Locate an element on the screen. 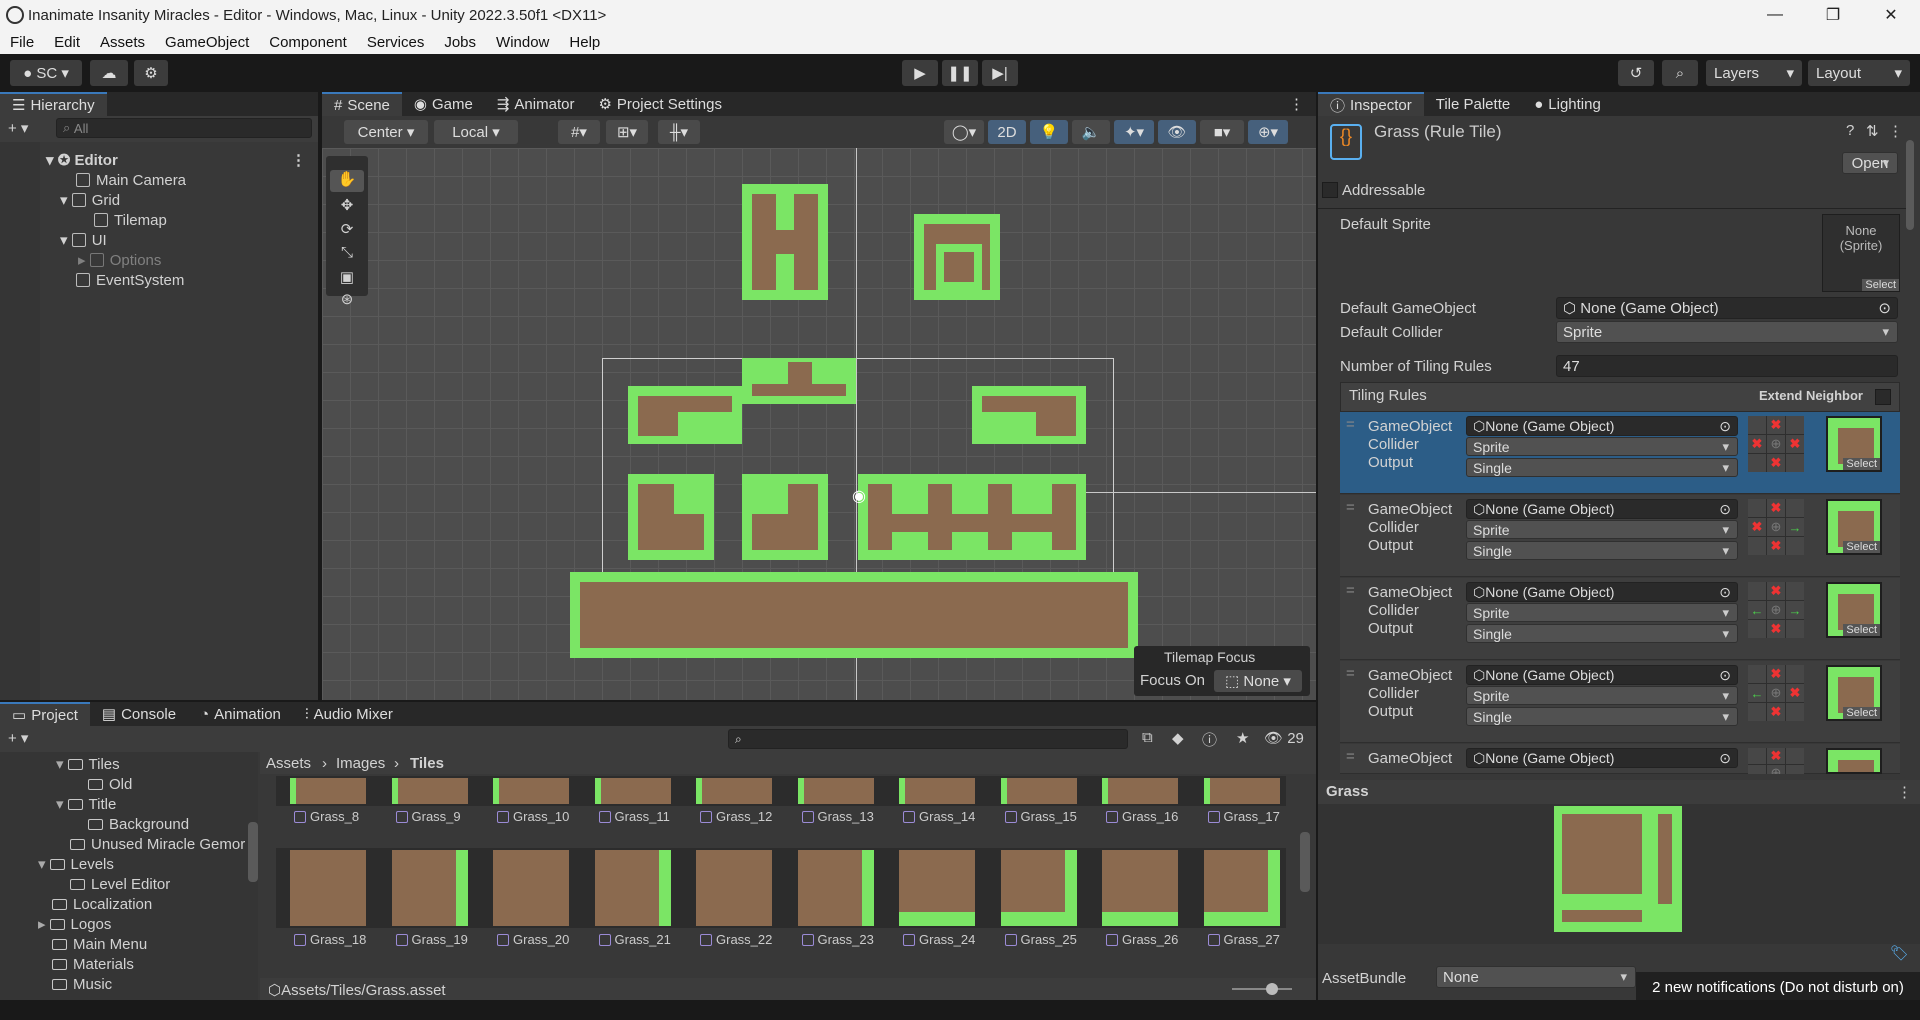 This screenshot has height=1020, width=1920. arrow-right-icon: → is located at coordinates (1795, 527).